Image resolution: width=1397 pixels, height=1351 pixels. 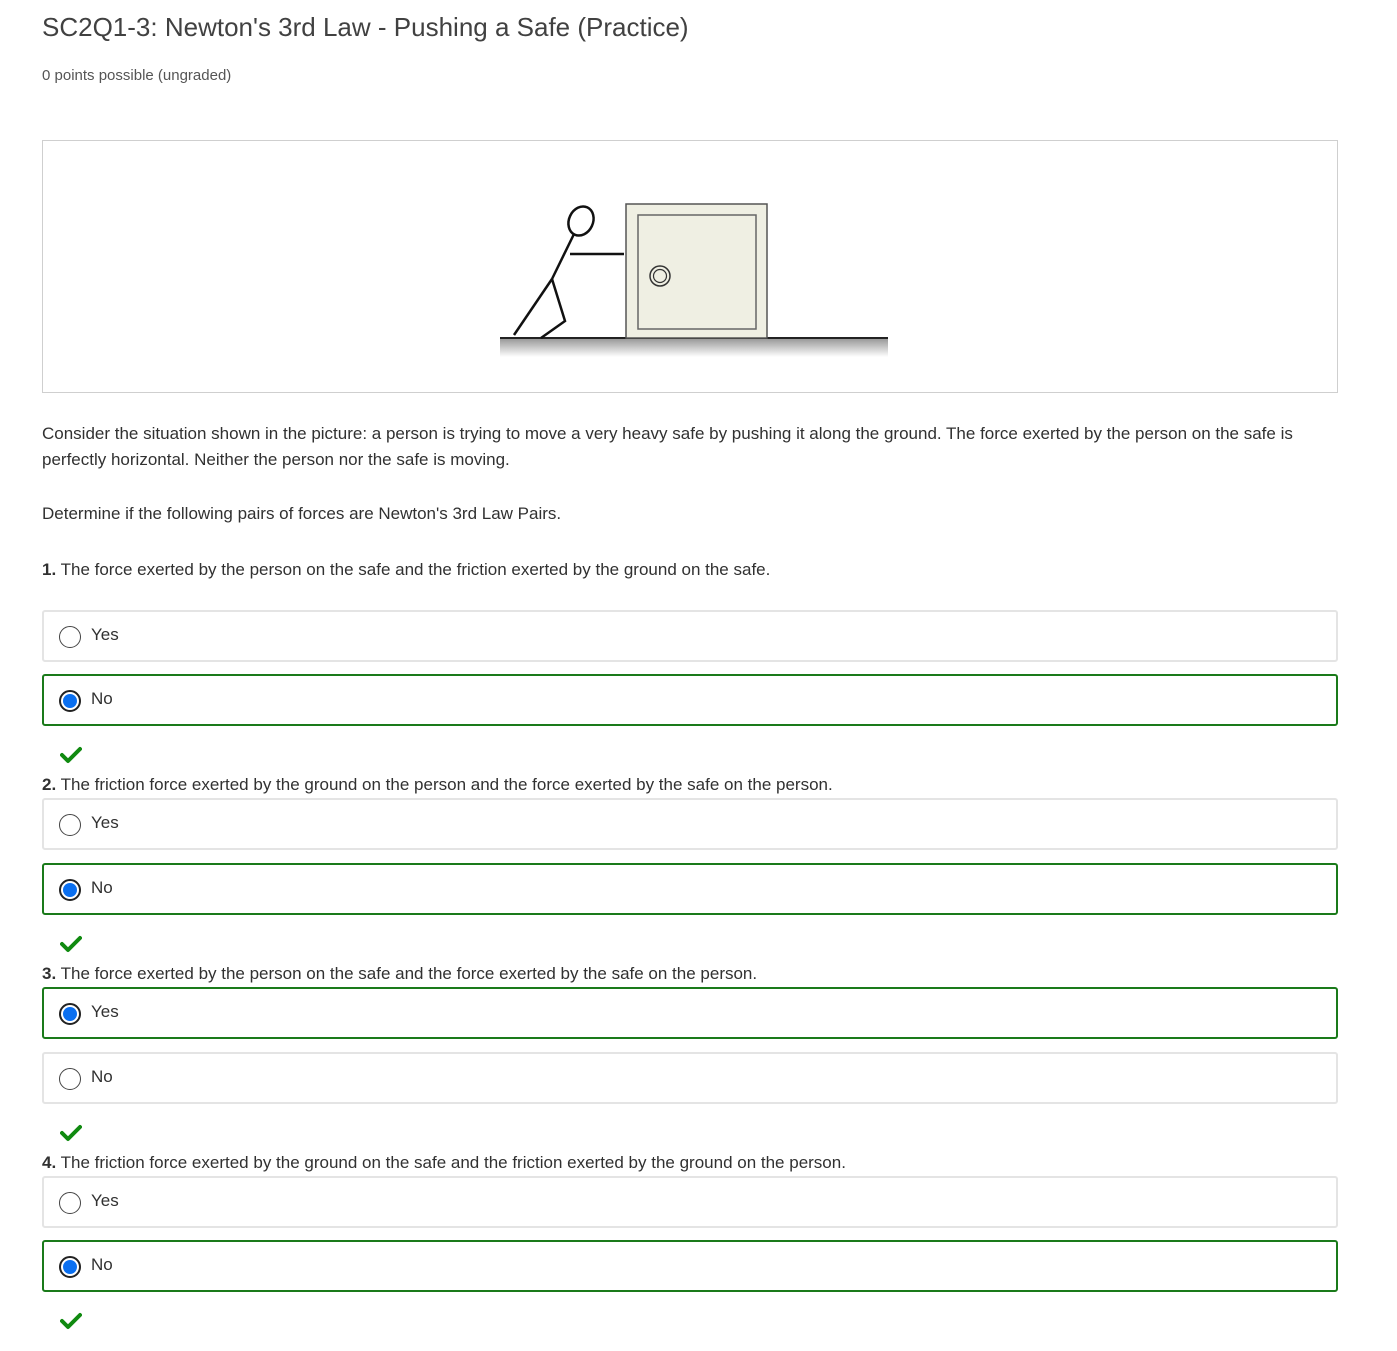 What do you see at coordinates (137, 75) in the screenshot?
I see `points-possible: 0 points possible (ungraded)` at bounding box center [137, 75].